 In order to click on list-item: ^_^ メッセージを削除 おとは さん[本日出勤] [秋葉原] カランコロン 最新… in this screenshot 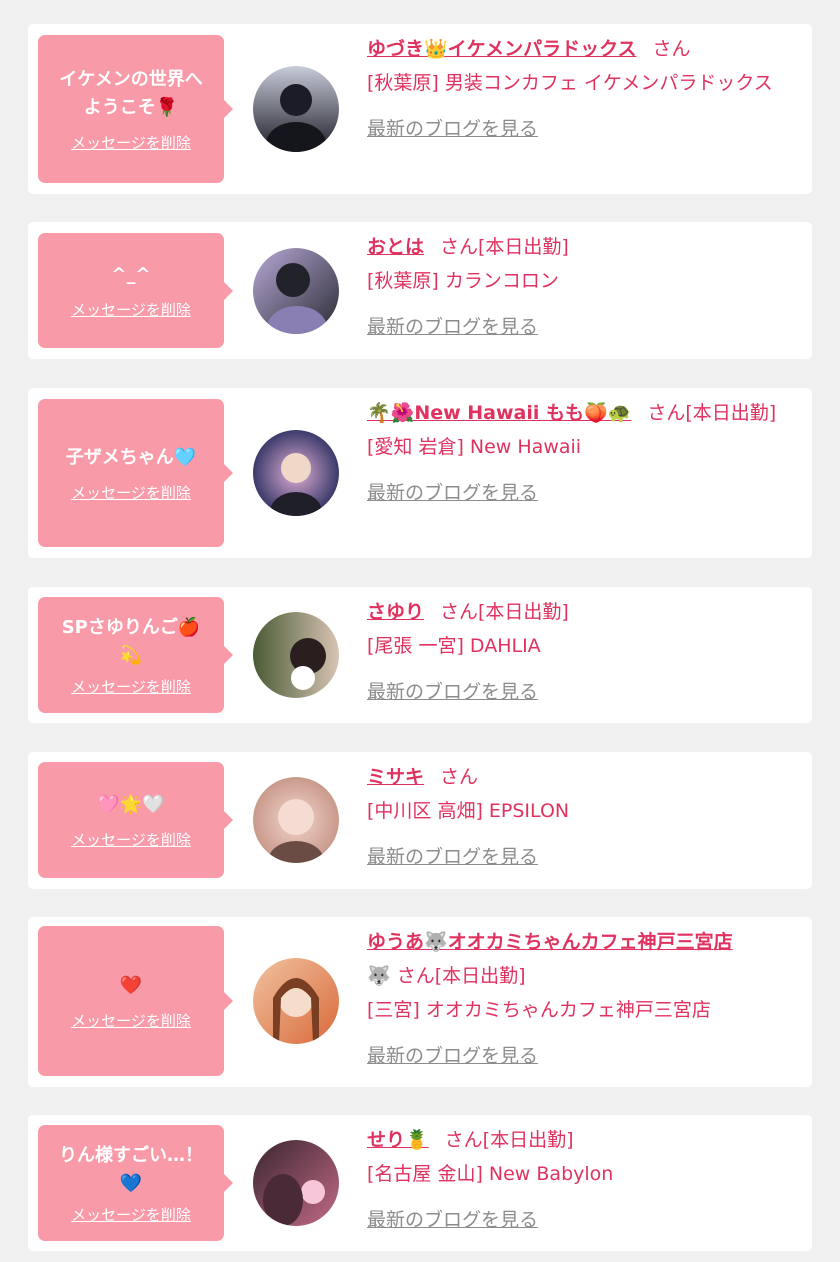, I will do `click(420, 290)`.